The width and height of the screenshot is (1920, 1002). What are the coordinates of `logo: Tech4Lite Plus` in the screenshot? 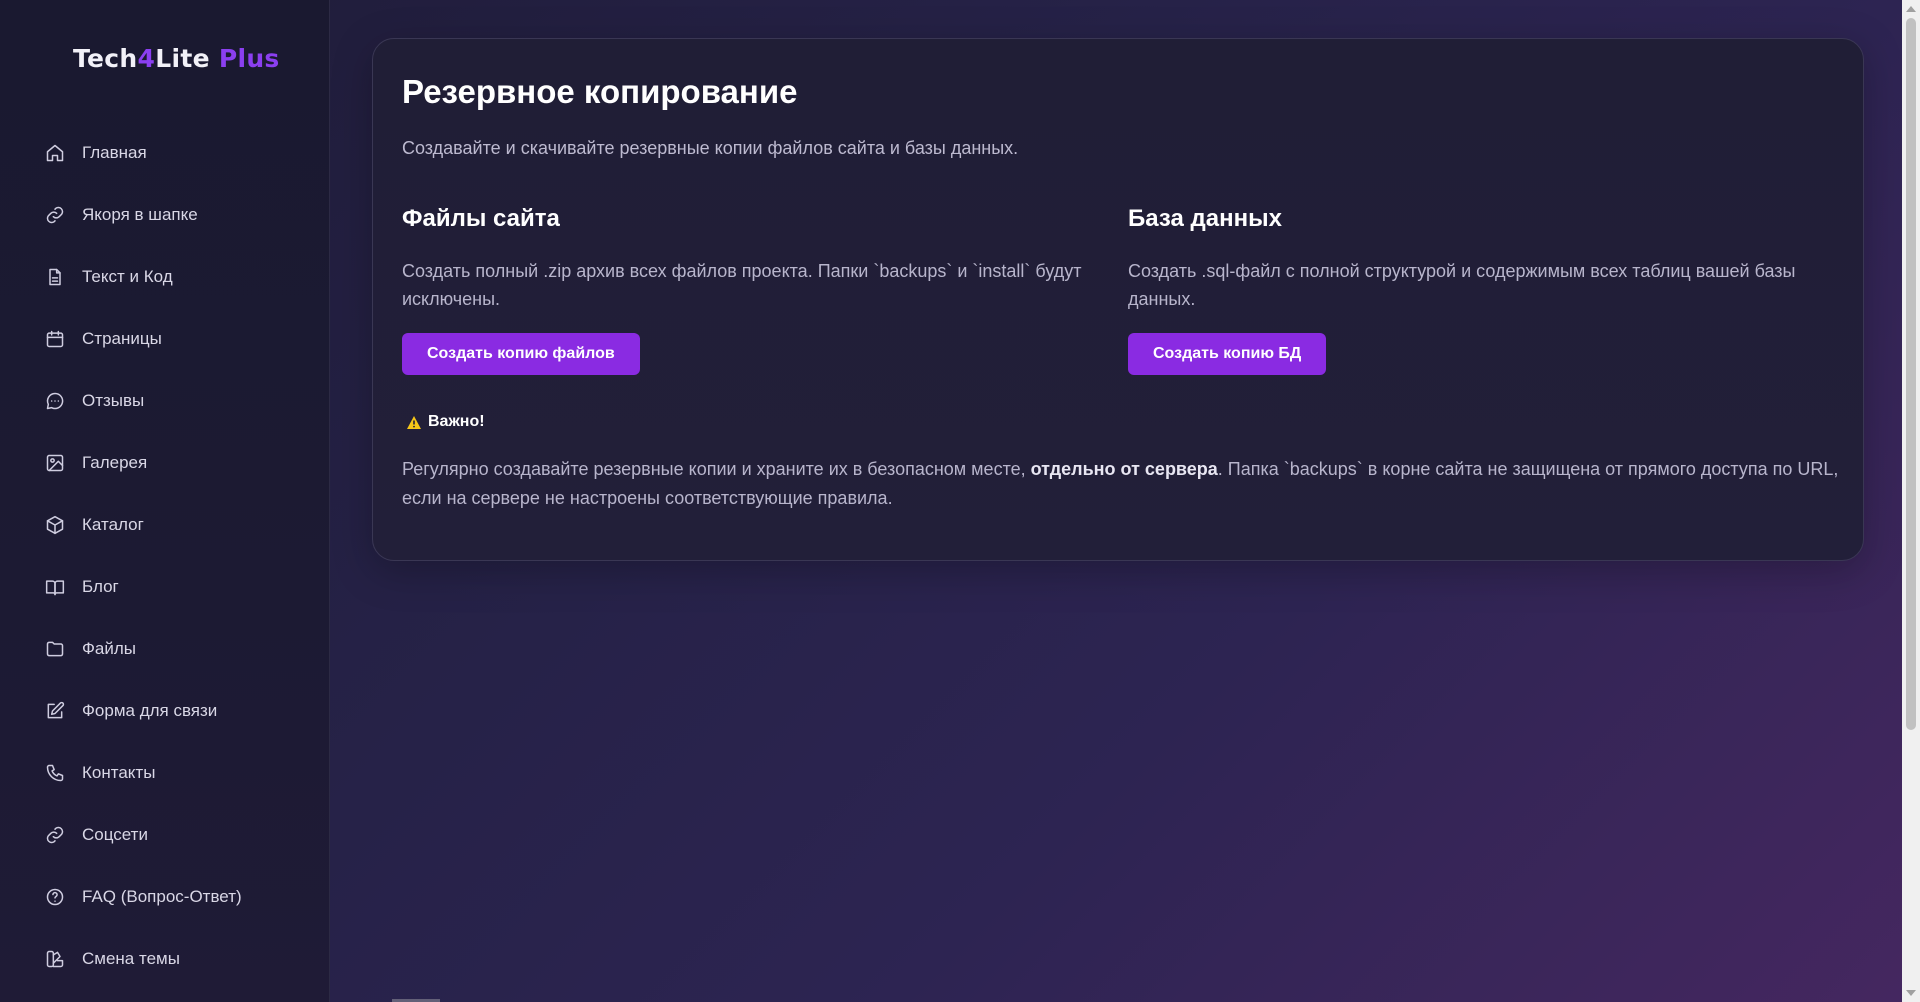 It's located at (176, 58).